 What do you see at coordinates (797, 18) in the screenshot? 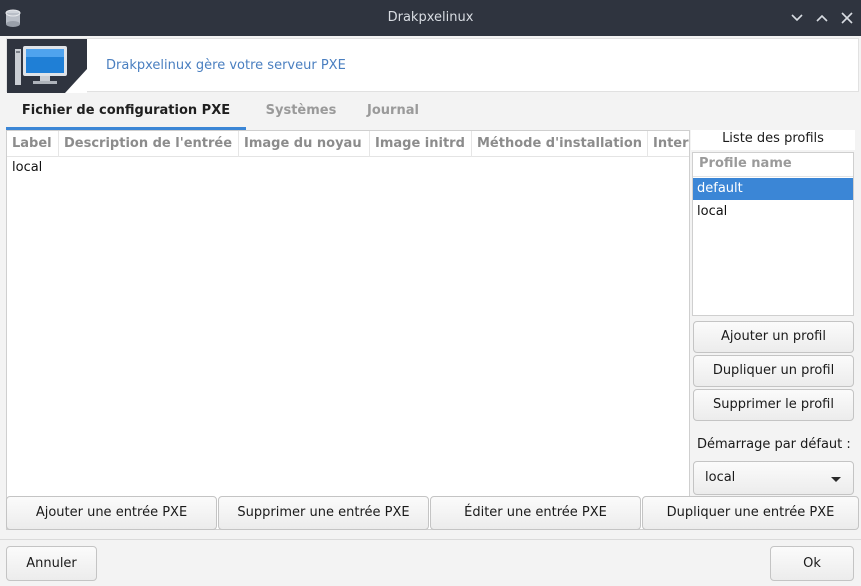
I see `minimize-chevron-icon` at bounding box center [797, 18].